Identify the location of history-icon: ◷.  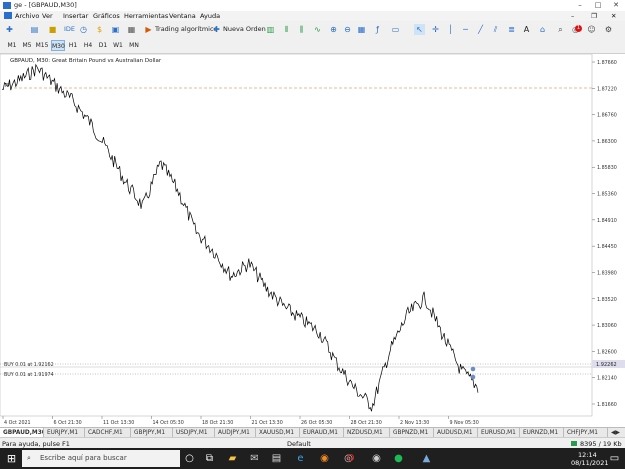
(83, 29).